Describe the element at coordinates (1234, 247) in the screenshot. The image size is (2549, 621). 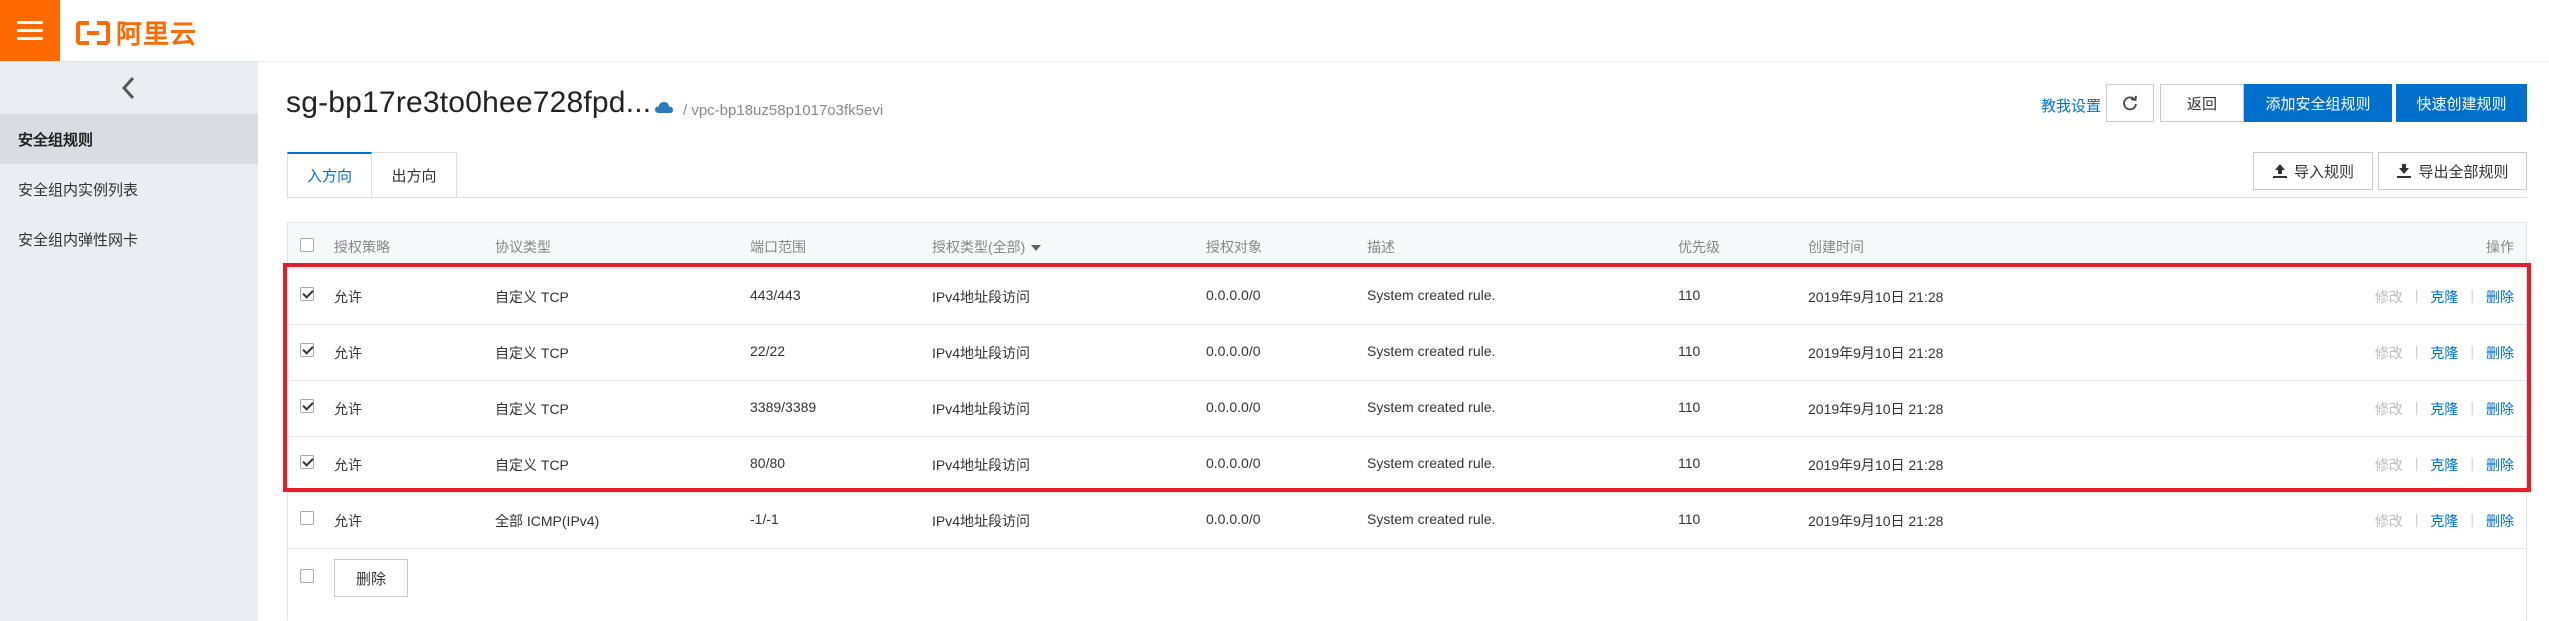
I see `col-auth-object: 授权对象` at that location.